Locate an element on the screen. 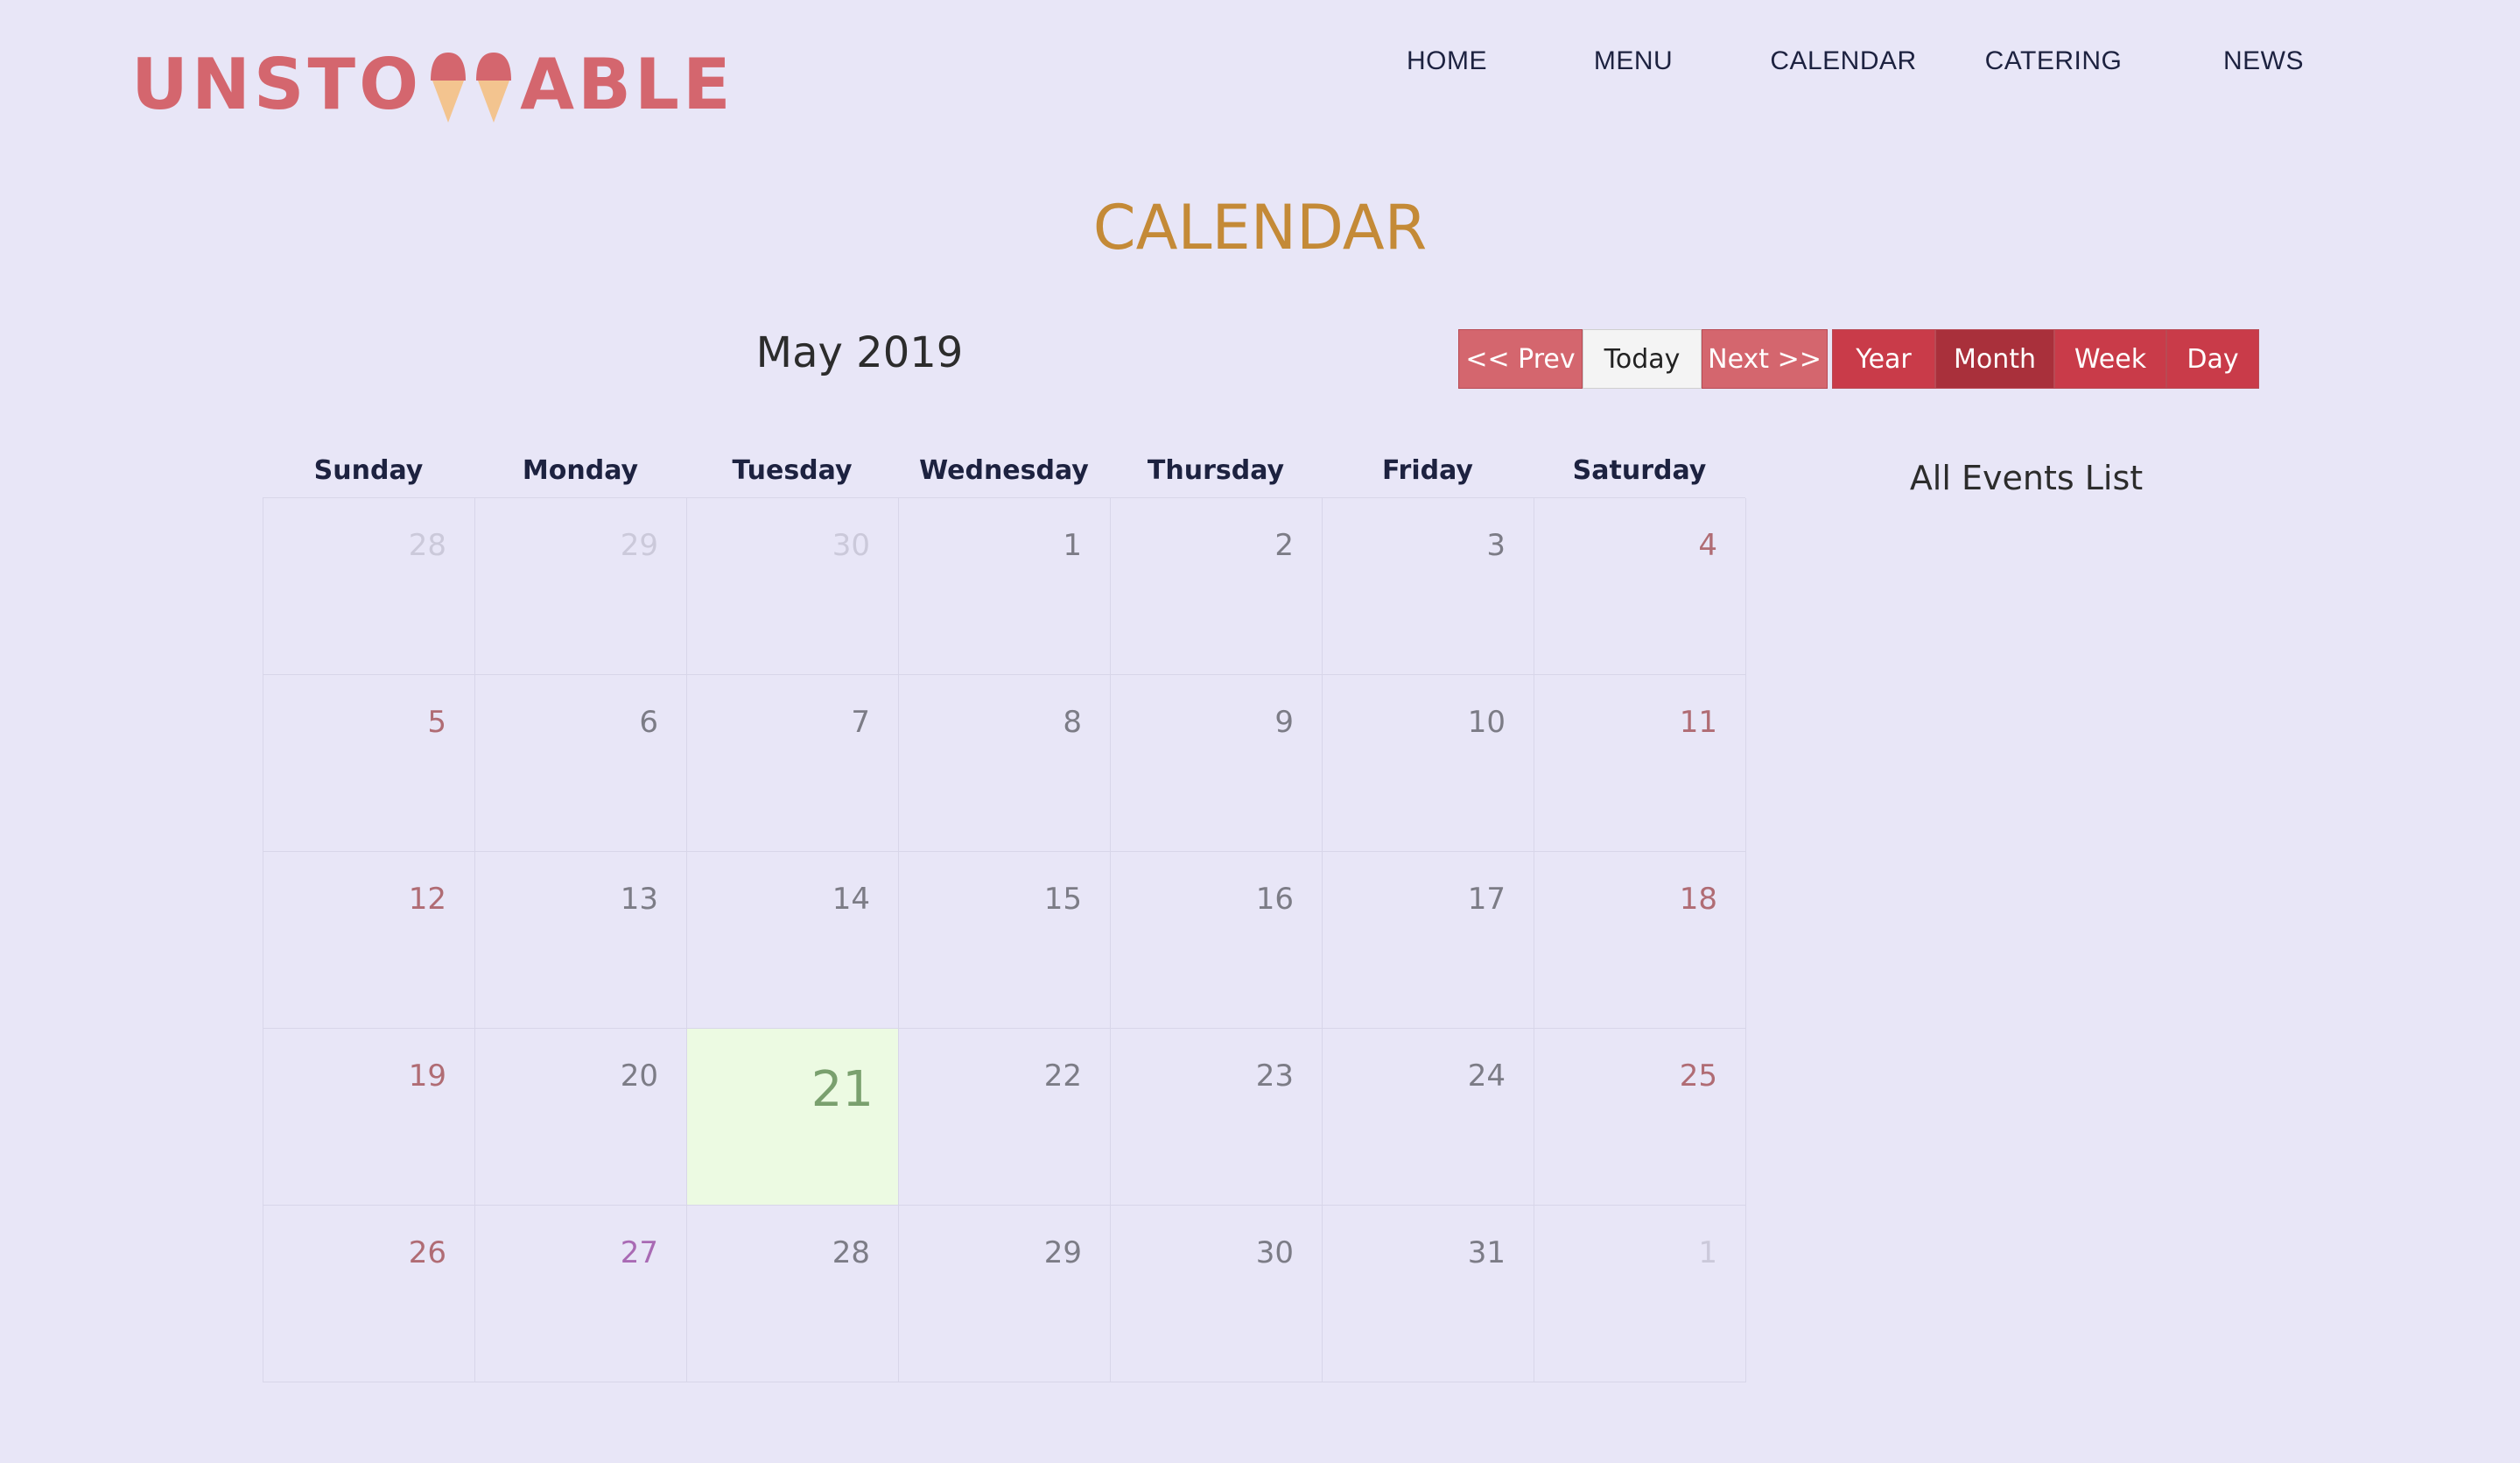  month-title: May 2019 is located at coordinates (859, 352).